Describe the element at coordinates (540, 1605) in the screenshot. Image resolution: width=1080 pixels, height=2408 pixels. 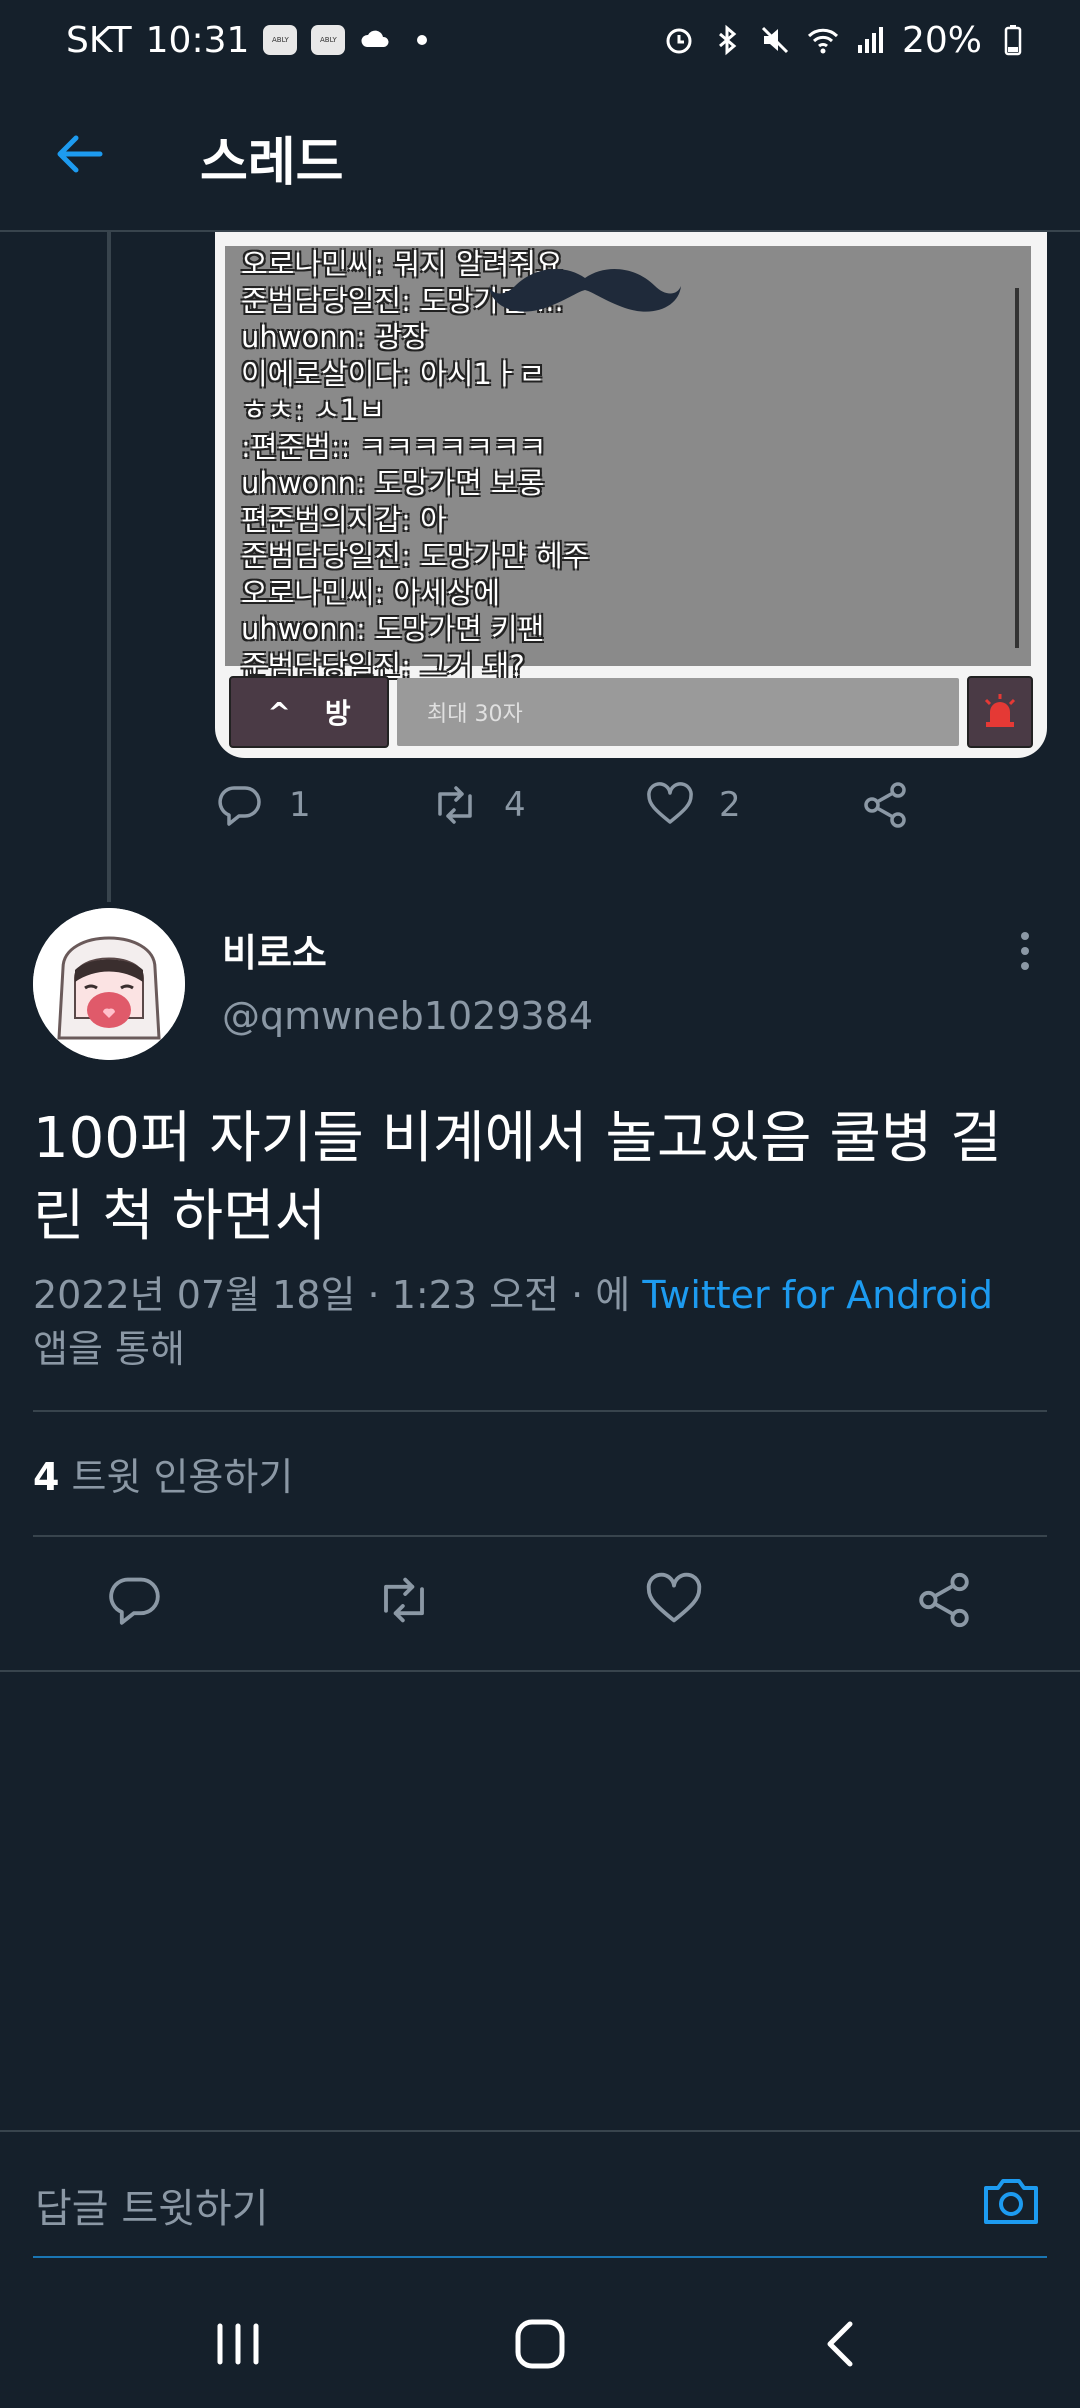
I see `tweet-action-bar` at that location.